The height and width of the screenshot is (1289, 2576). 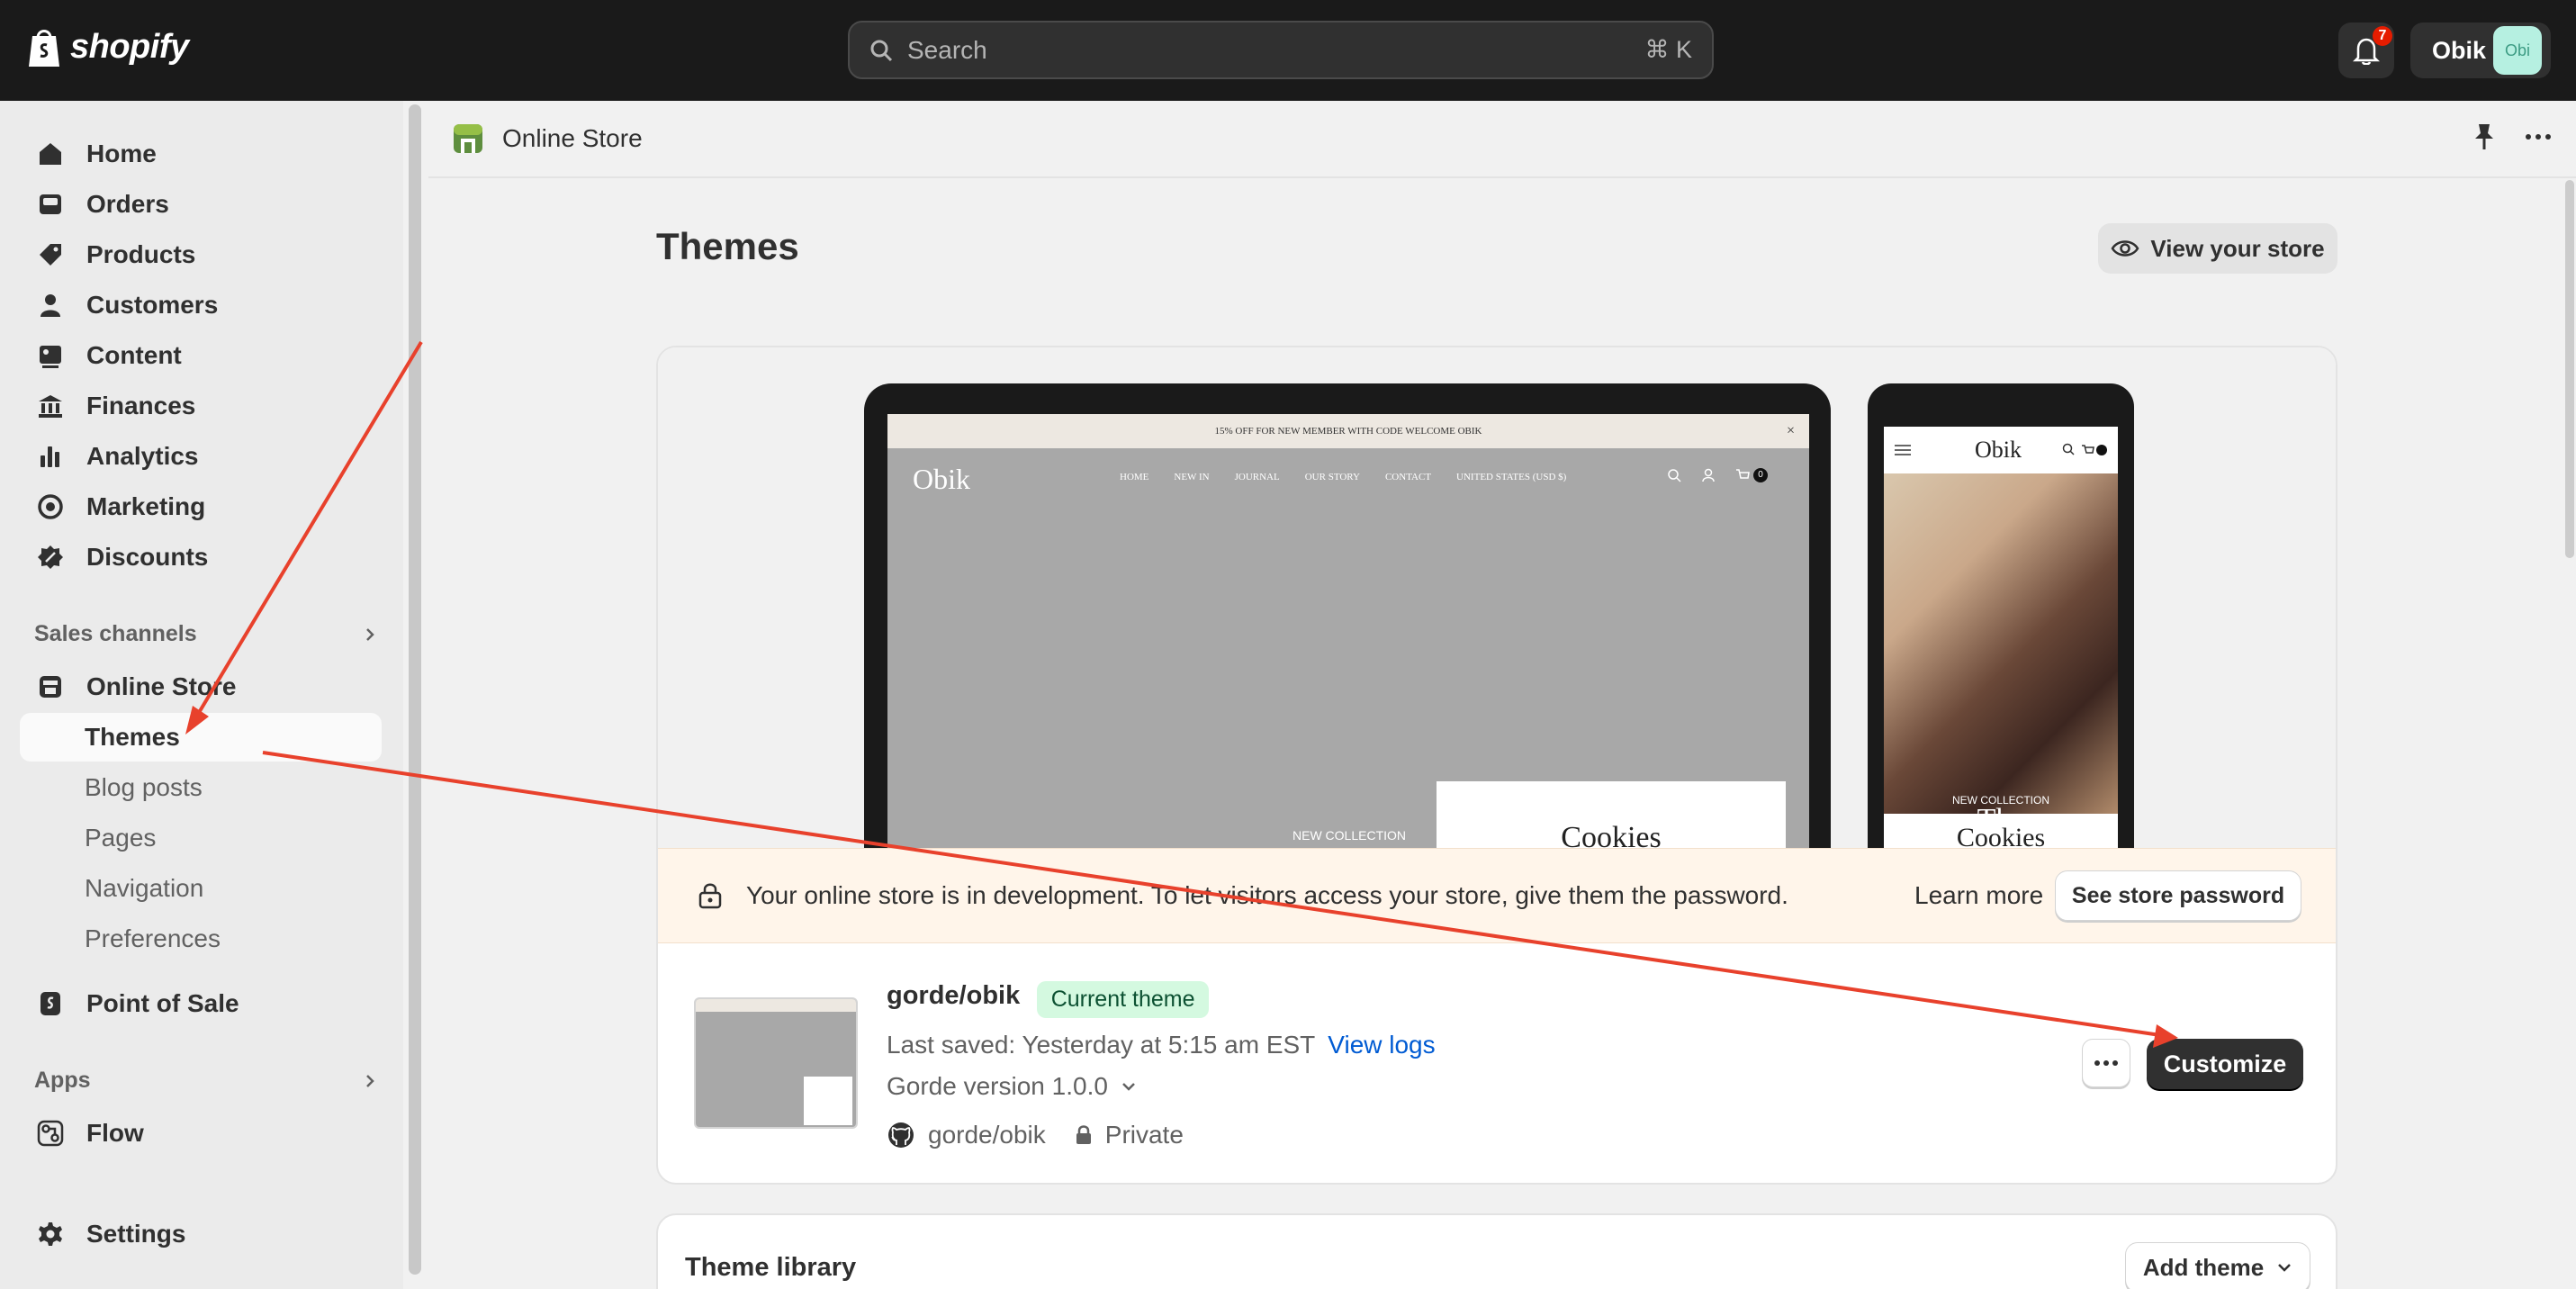 I want to click on search-shortcut: ⌘ K, so click(x=1668, y=49).